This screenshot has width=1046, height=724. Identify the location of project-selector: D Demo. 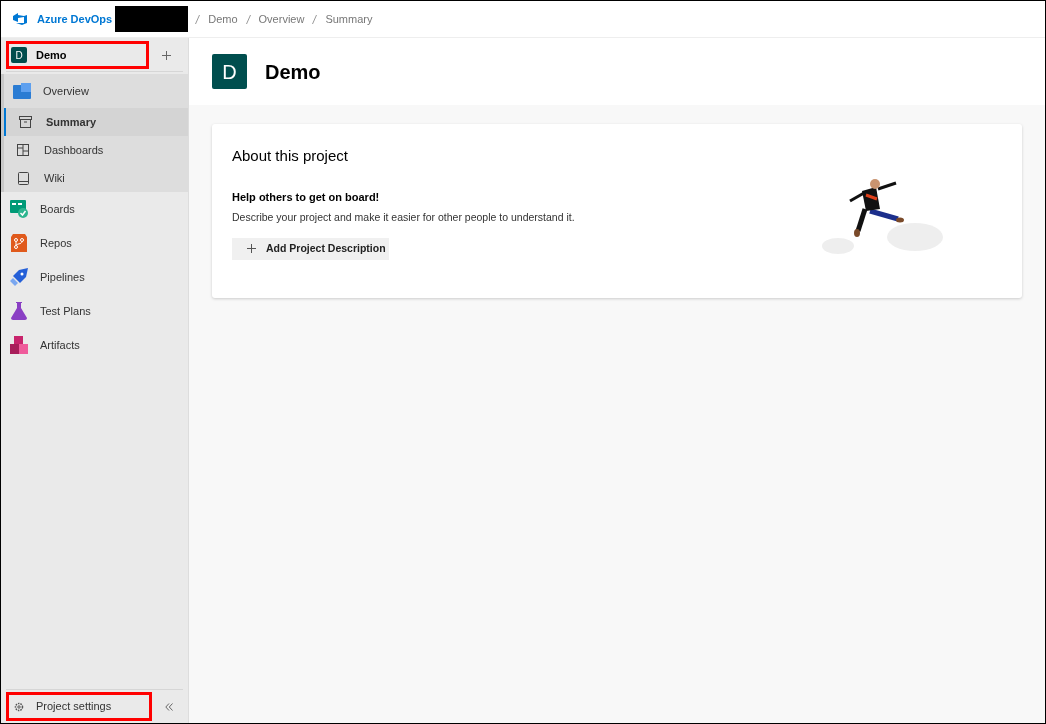
(77, 55).